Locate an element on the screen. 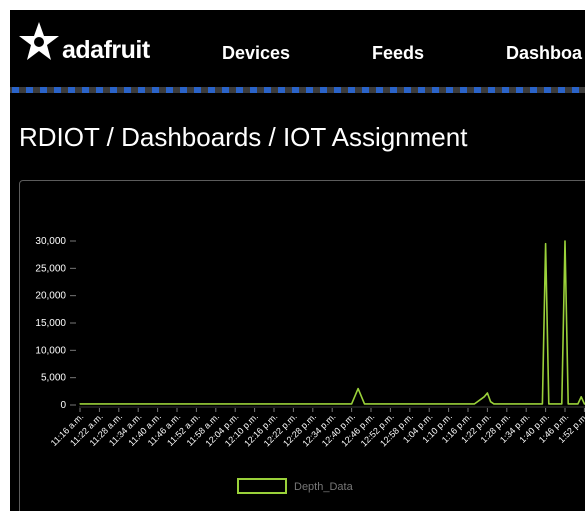 Image resolution: width=585 pixels, height=511 pixels. y-tick-label: 25,000 is located at coordinates (50, 268).